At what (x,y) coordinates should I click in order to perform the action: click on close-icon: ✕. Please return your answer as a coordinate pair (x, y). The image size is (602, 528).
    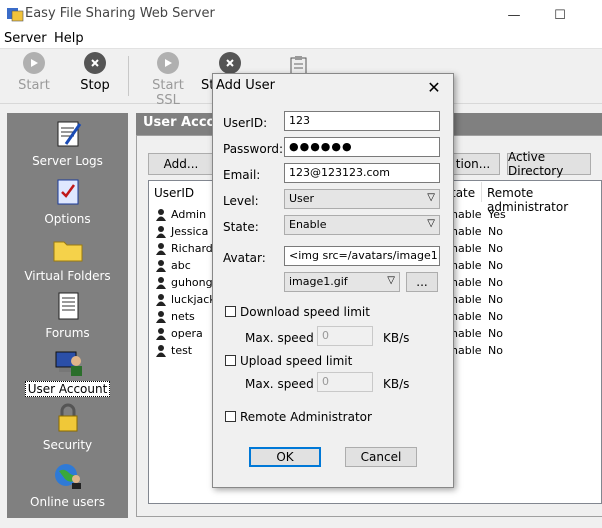
    Looking at the image, I should click on (434, 87).